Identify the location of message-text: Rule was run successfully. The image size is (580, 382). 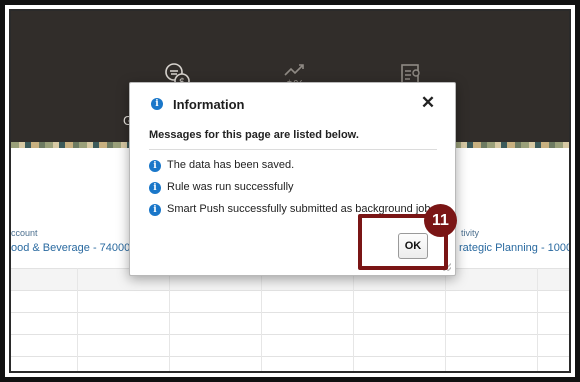
(230, 187).